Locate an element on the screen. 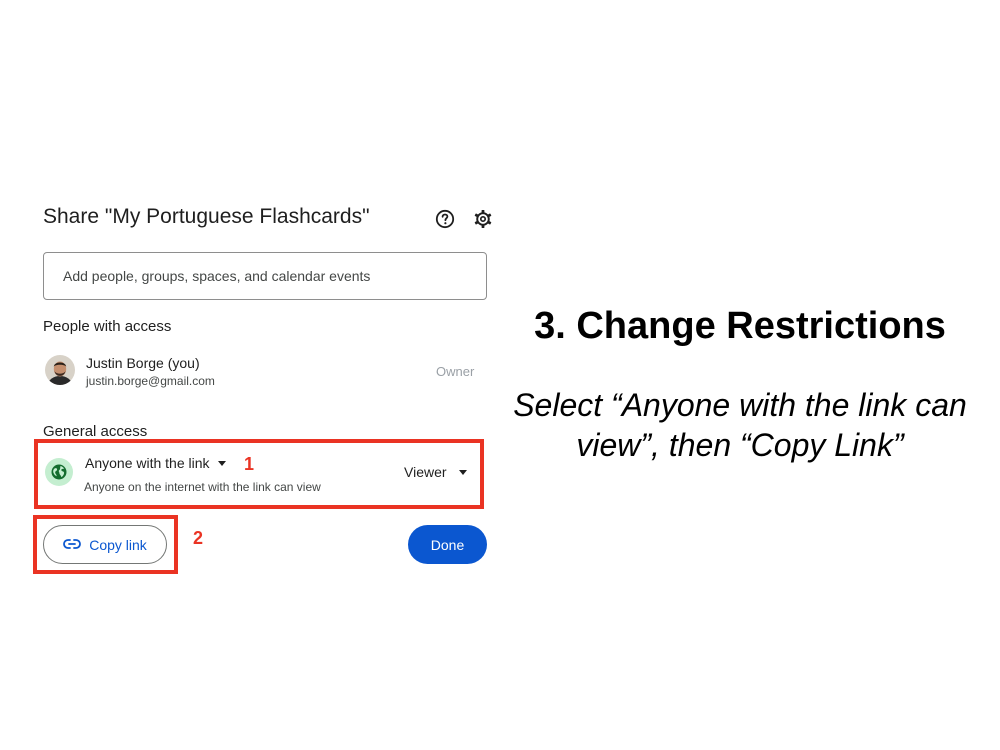 The width and height of the screenshot is (1000, 750). done-button: Done is located at coordinates (447, 544).